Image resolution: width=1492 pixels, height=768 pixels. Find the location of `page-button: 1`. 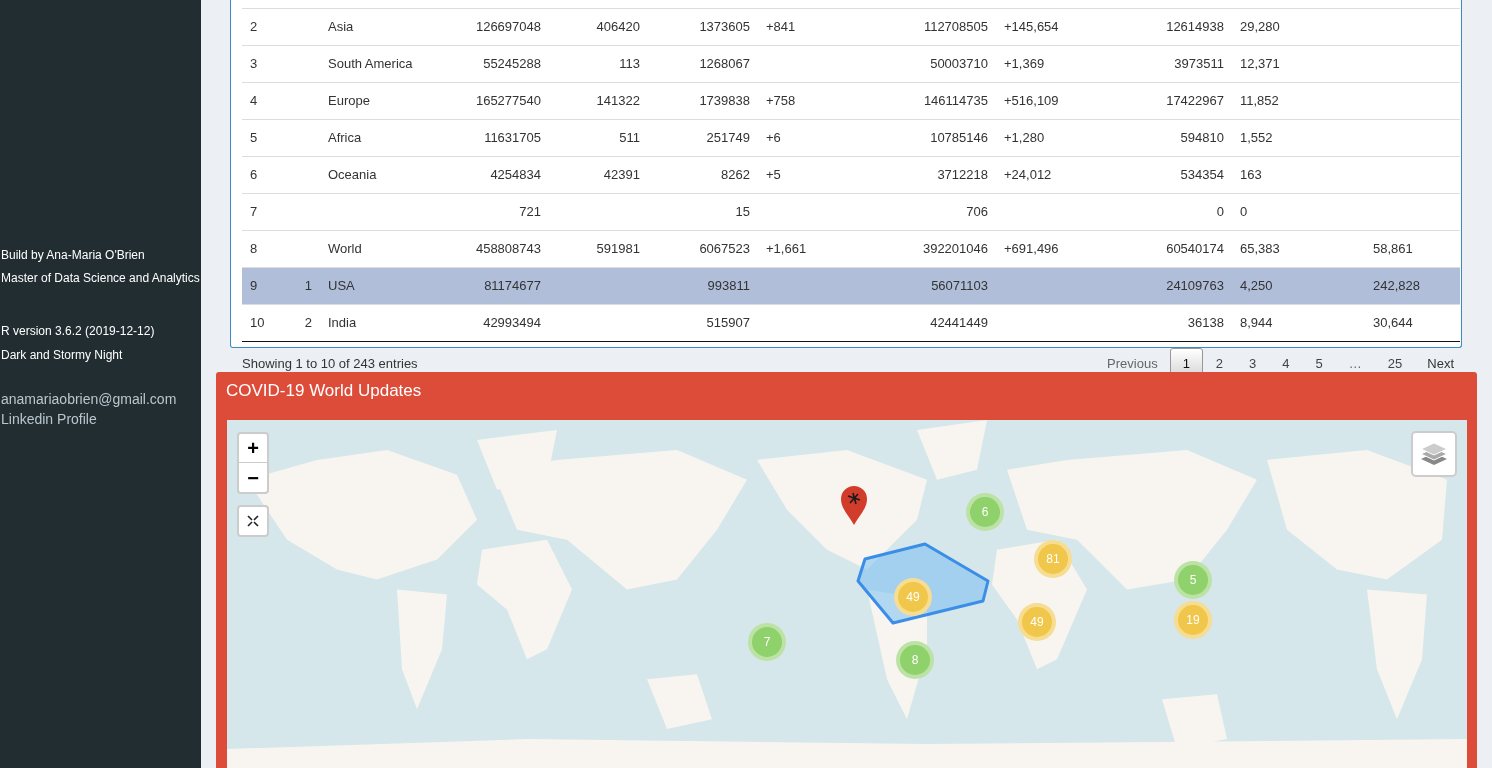

page-button: 1 is located at coordinates (1186, 361).